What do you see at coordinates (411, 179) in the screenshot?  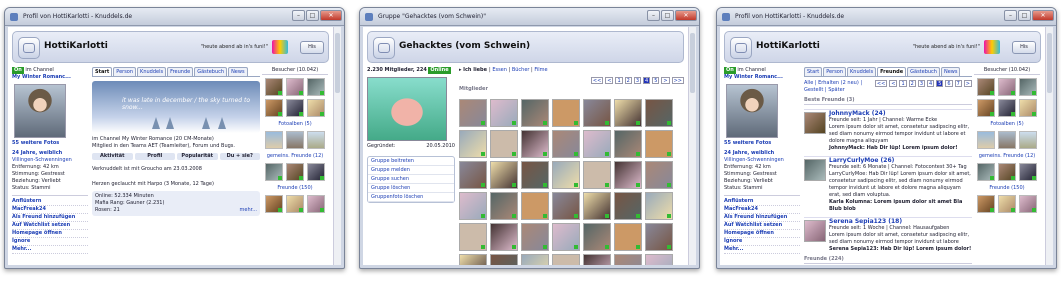 I see `search-group-link: Gruppe suchen` at bounding box center [411, 179].